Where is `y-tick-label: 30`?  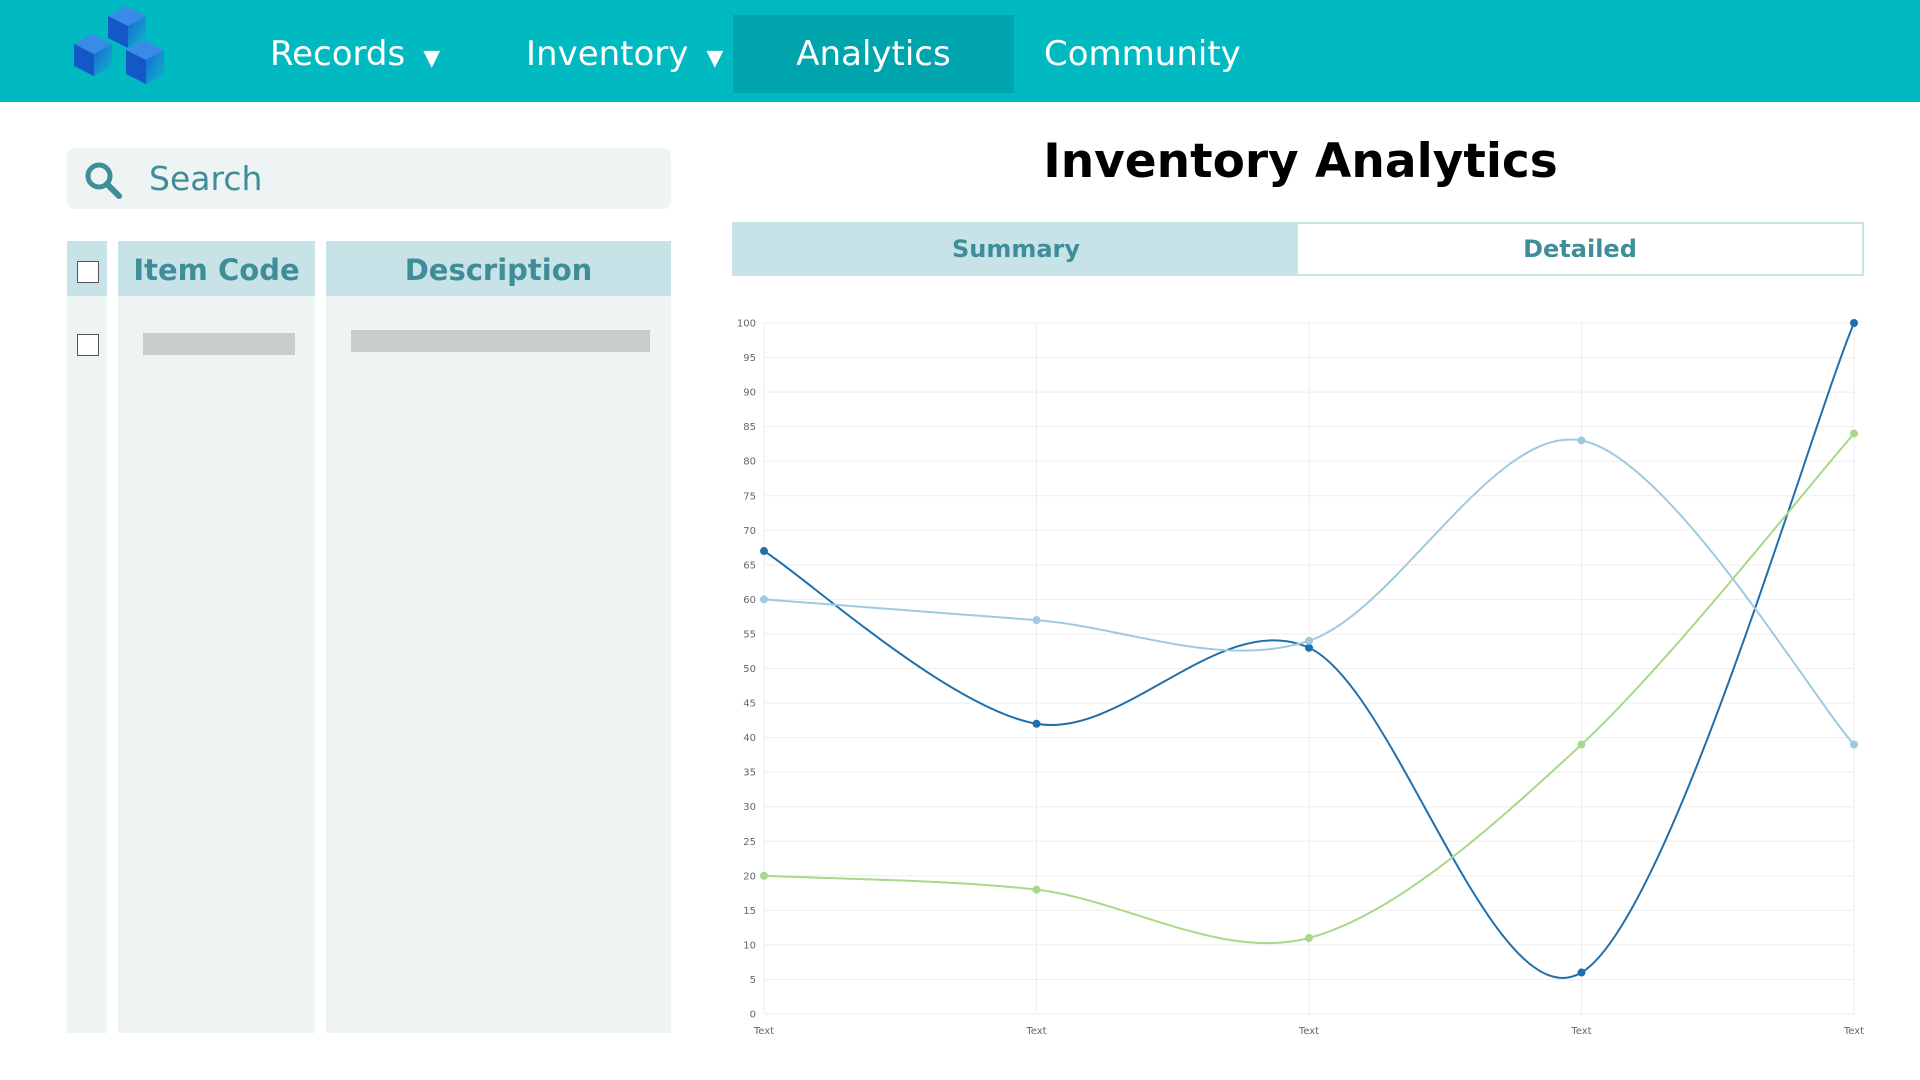
y-tick-label: 30 is located at coordinates (749, 807).